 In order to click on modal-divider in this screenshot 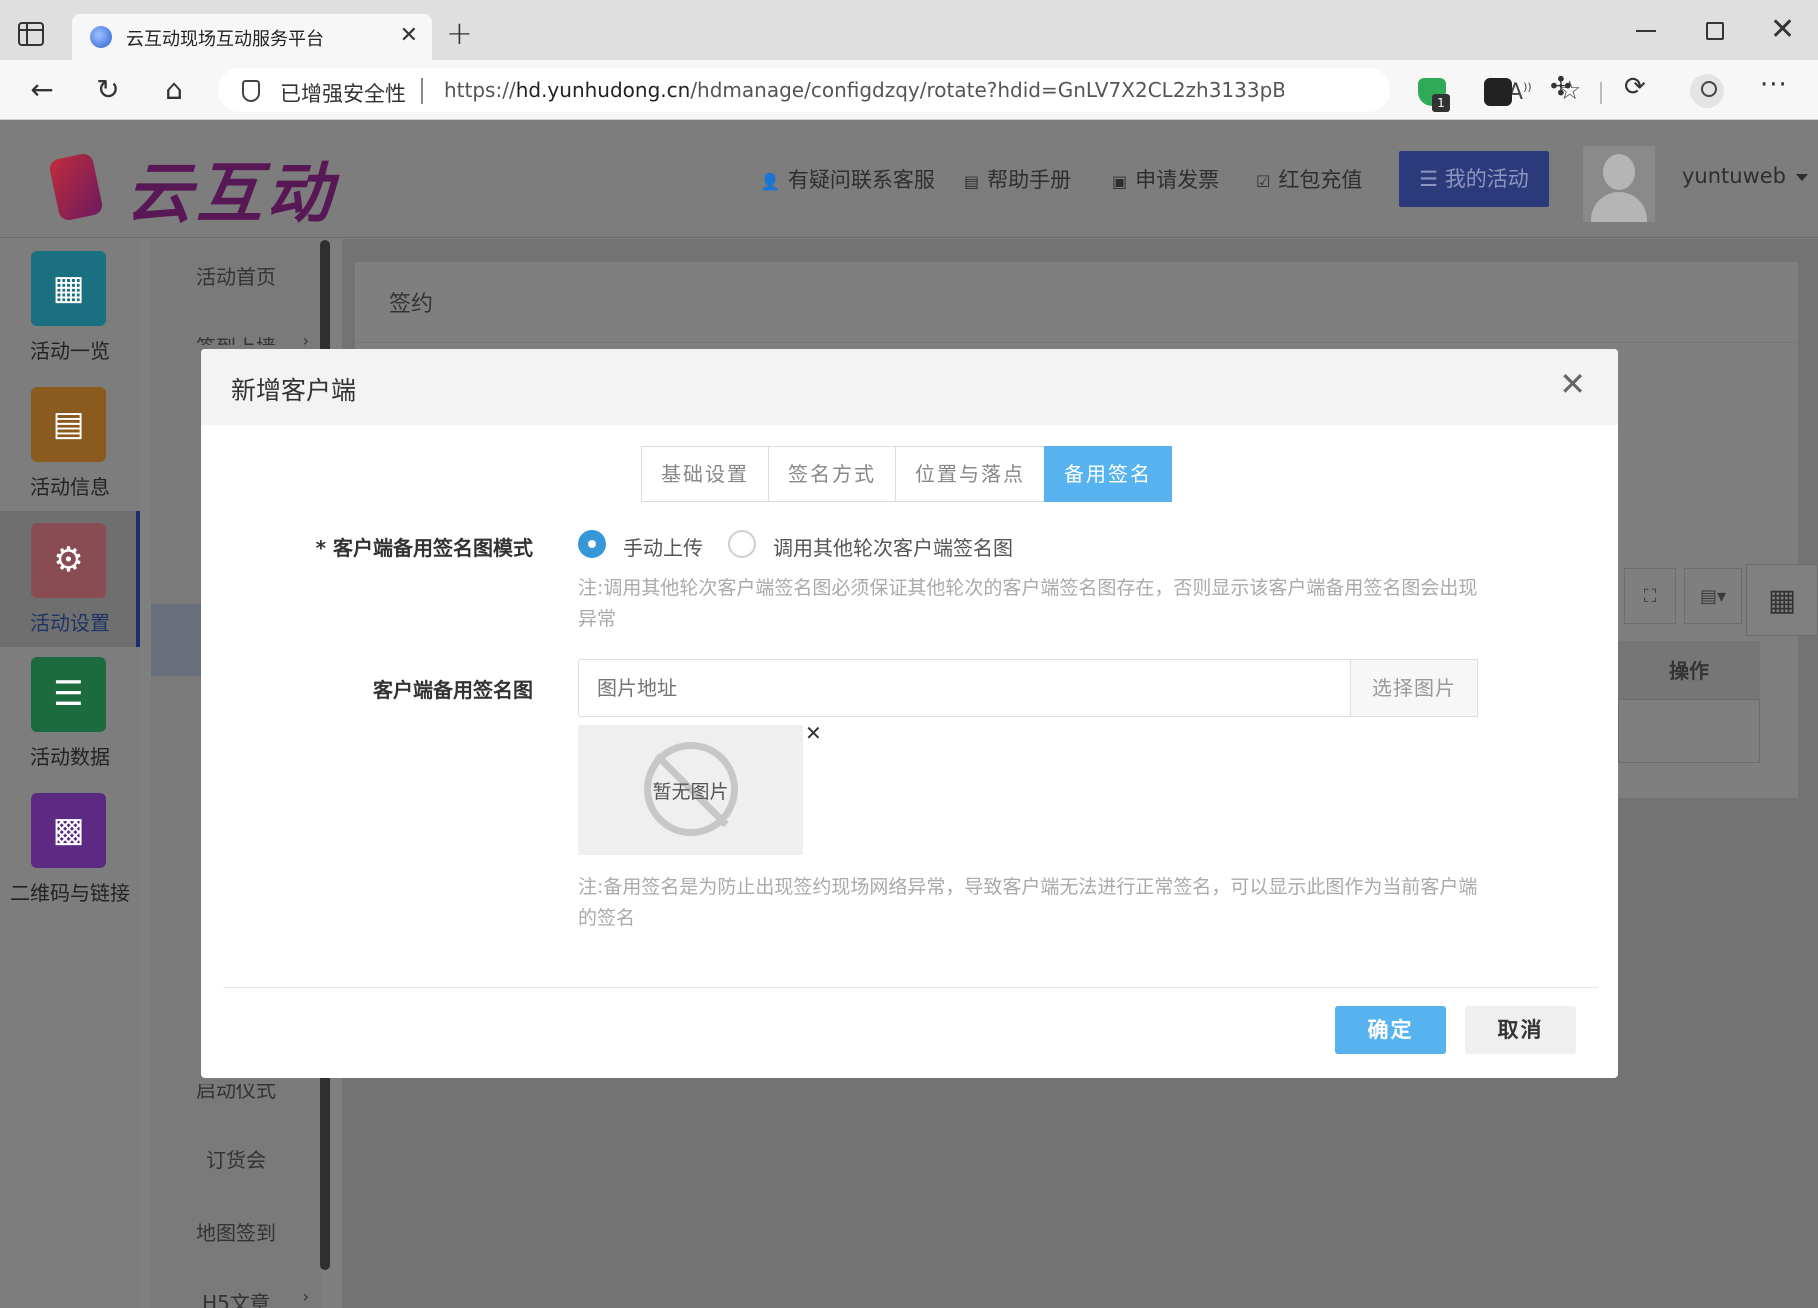, I will do `click(910, 987)`.